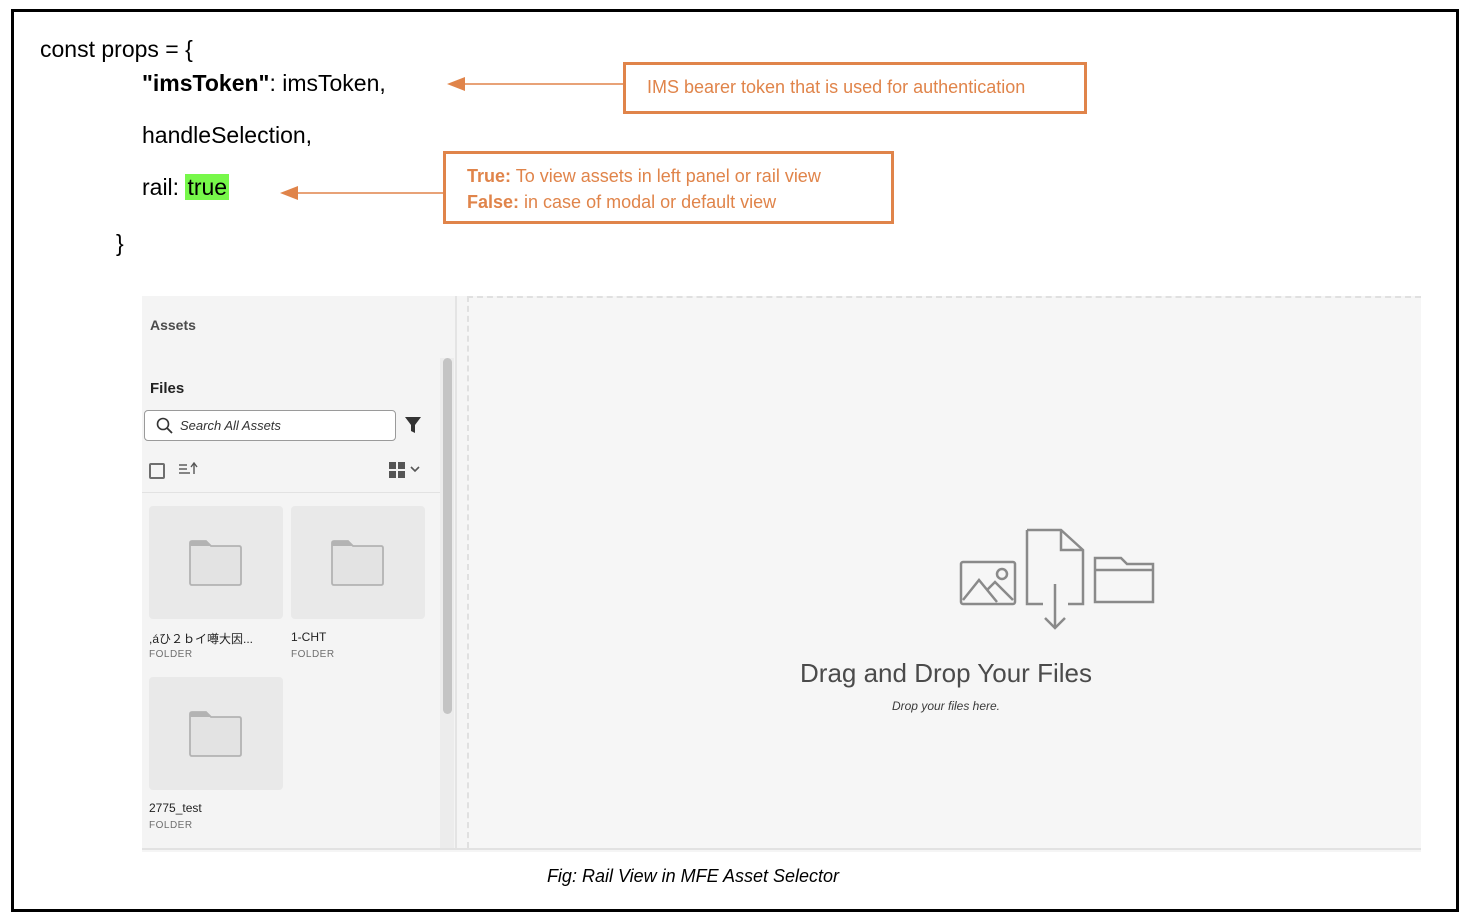  Describe the element at coordinates (364, 193) in the screenshot. I see `arrow-rail` at that location.